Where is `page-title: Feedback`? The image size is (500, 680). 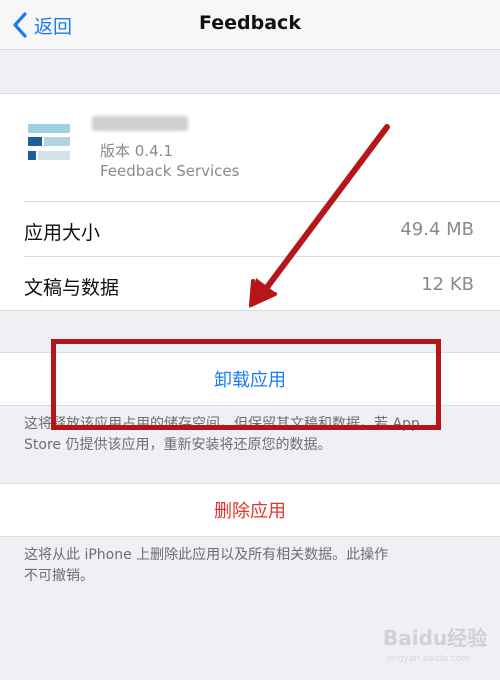 page-title: Feedback is located at coordinates (250, 23).